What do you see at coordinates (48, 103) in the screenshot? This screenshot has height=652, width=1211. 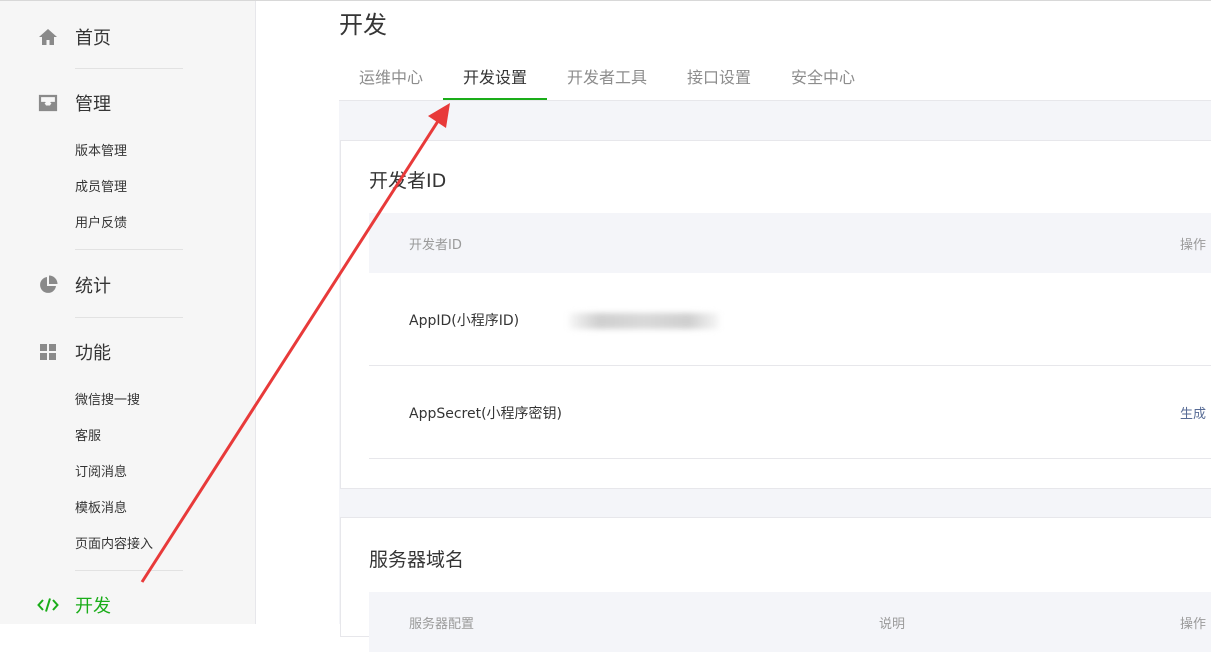 I see `inbox-icon` at bounding box center [48, 103].